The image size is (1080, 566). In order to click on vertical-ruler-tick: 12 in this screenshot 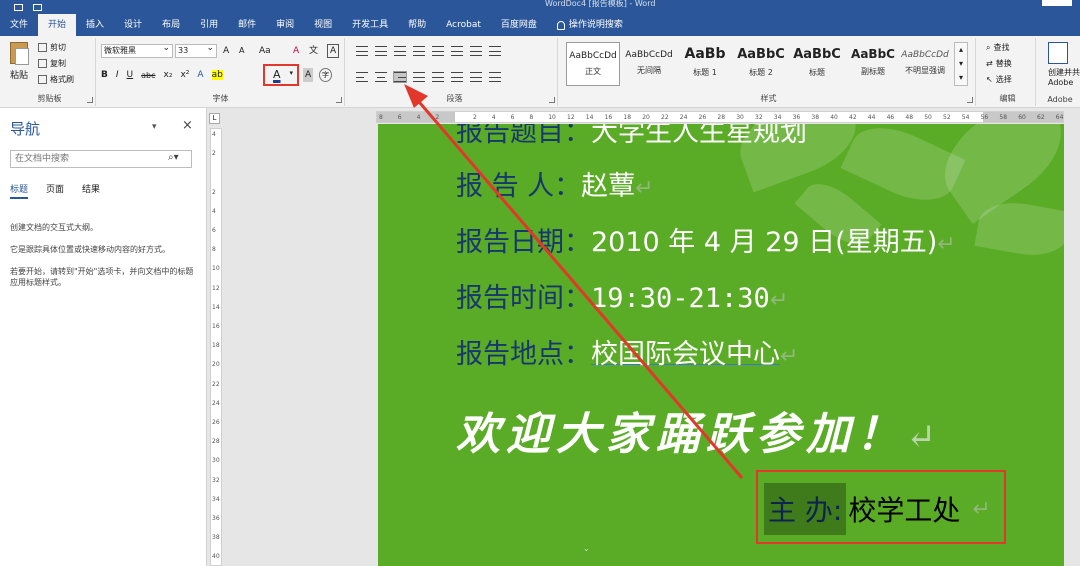, I will do `click(216, 288)`.